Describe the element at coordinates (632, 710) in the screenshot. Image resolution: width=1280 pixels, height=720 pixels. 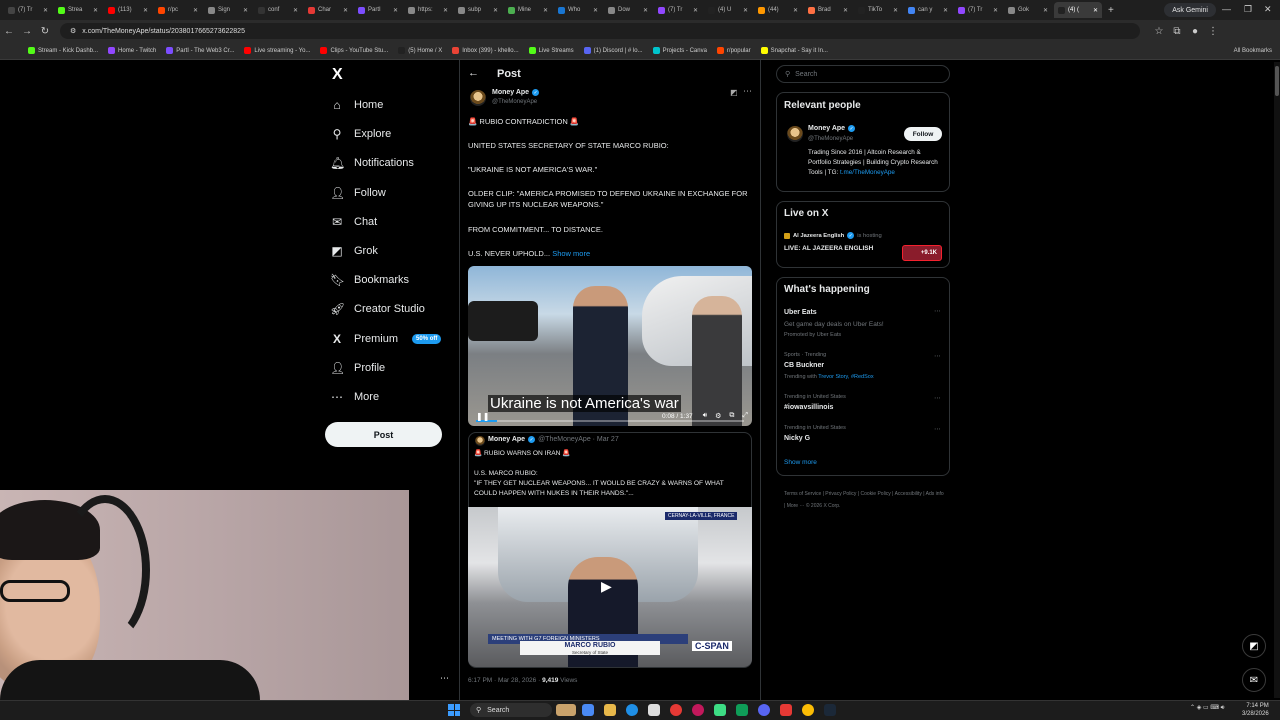
I see `edge-icon` at that location.